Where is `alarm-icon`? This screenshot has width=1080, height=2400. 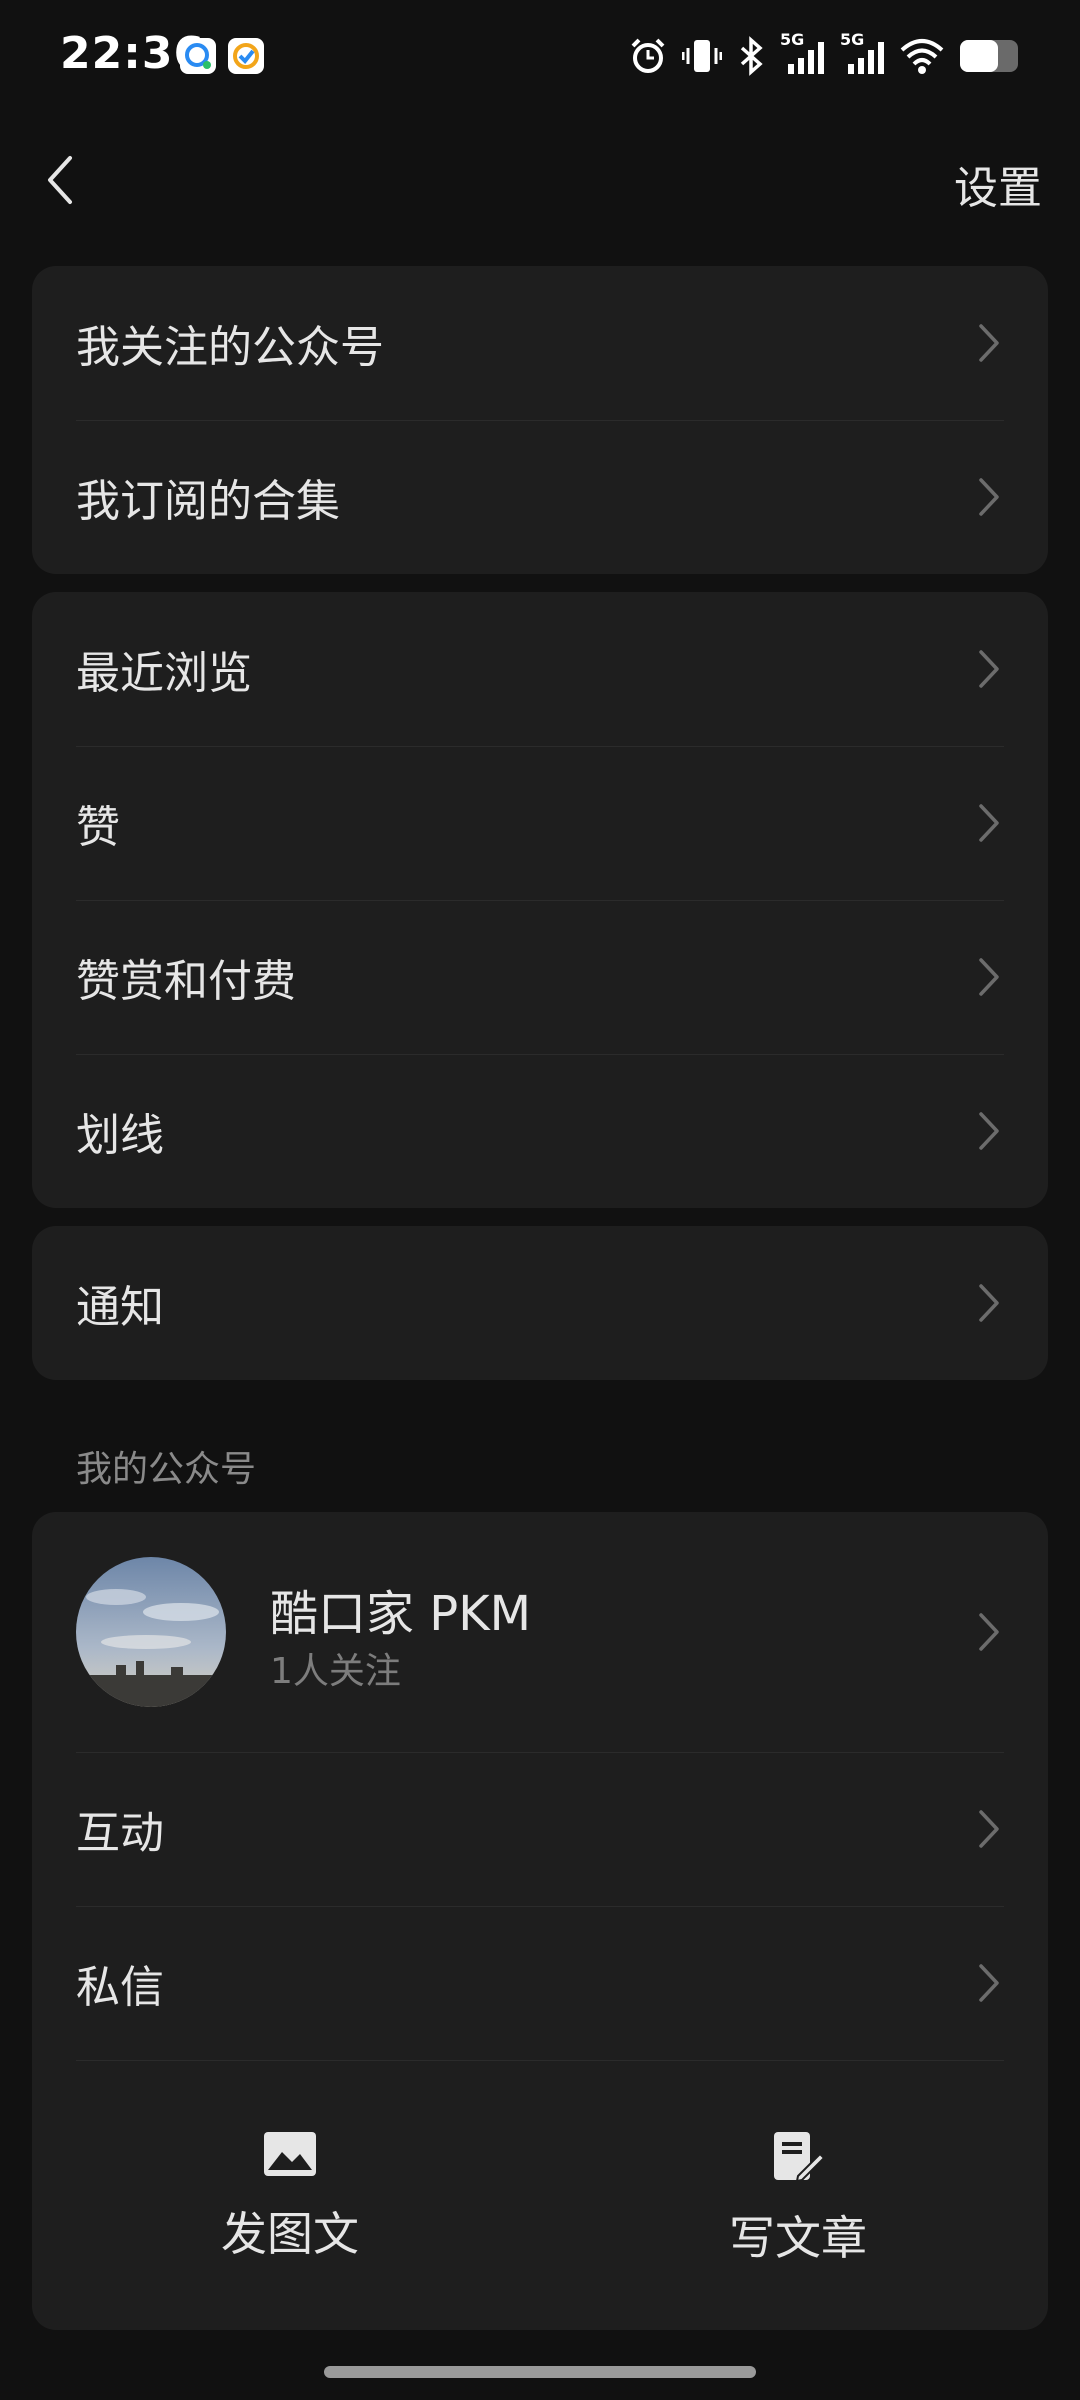 alarm-icon is located at coordinates (648, 55).